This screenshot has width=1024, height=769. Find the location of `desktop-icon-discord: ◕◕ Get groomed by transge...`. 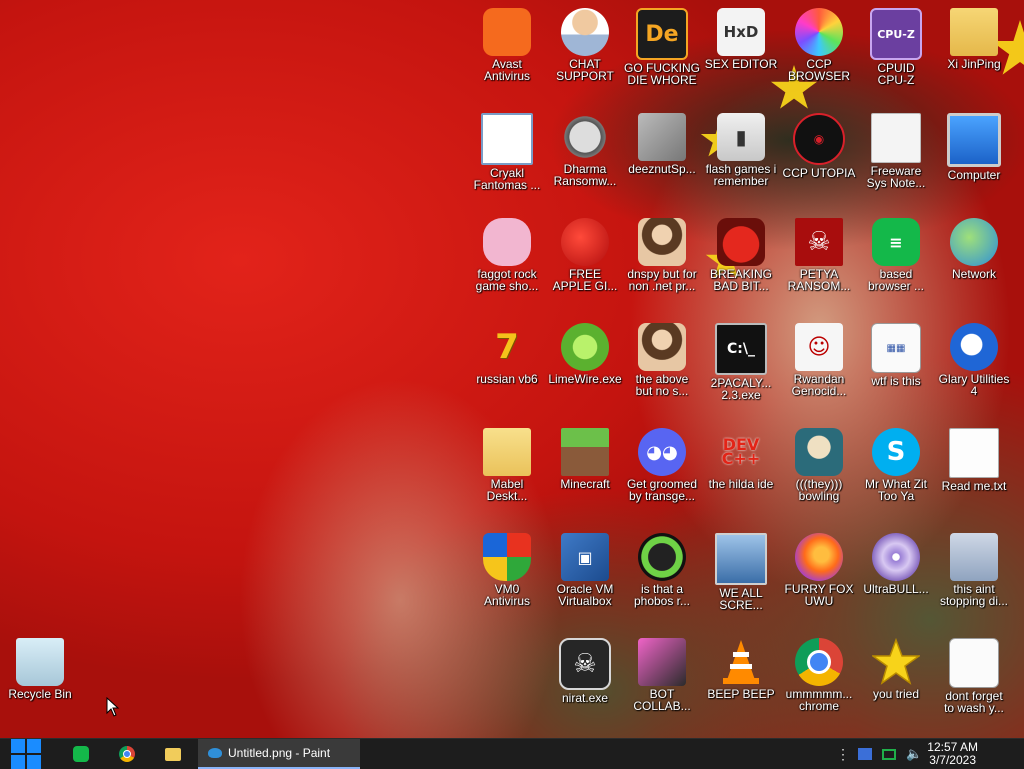

desktop-icon-discord: ◕◕ Get groomed by transge... is located at coordinates (662, 474).